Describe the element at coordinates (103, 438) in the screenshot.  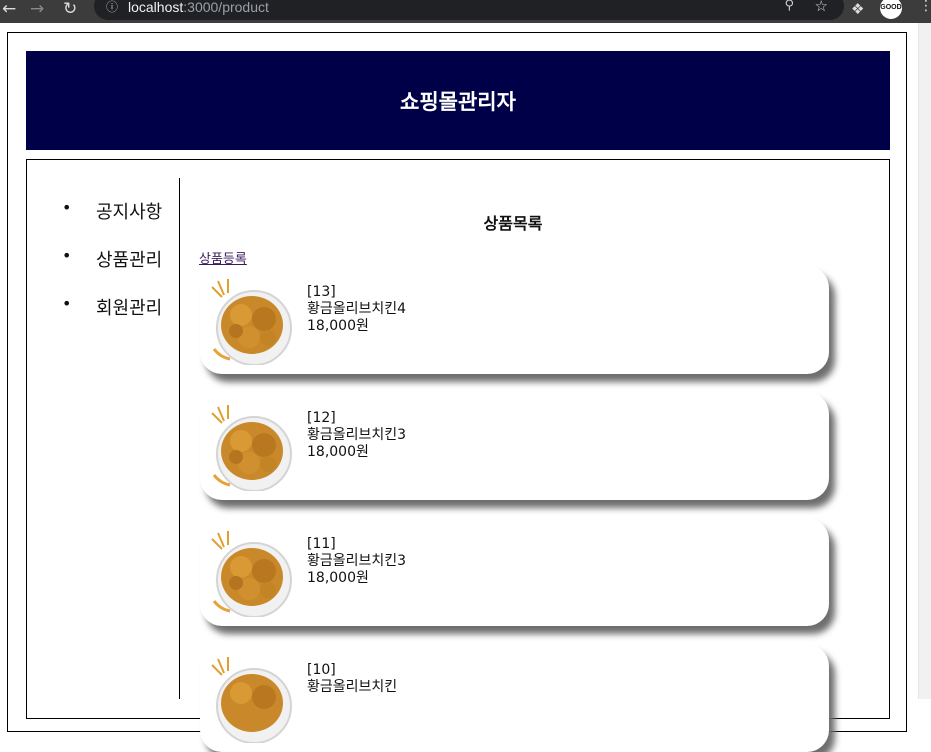
I see `sidebar-nav: • 공지사항 • 상품관리 • 회원관리` at that location.